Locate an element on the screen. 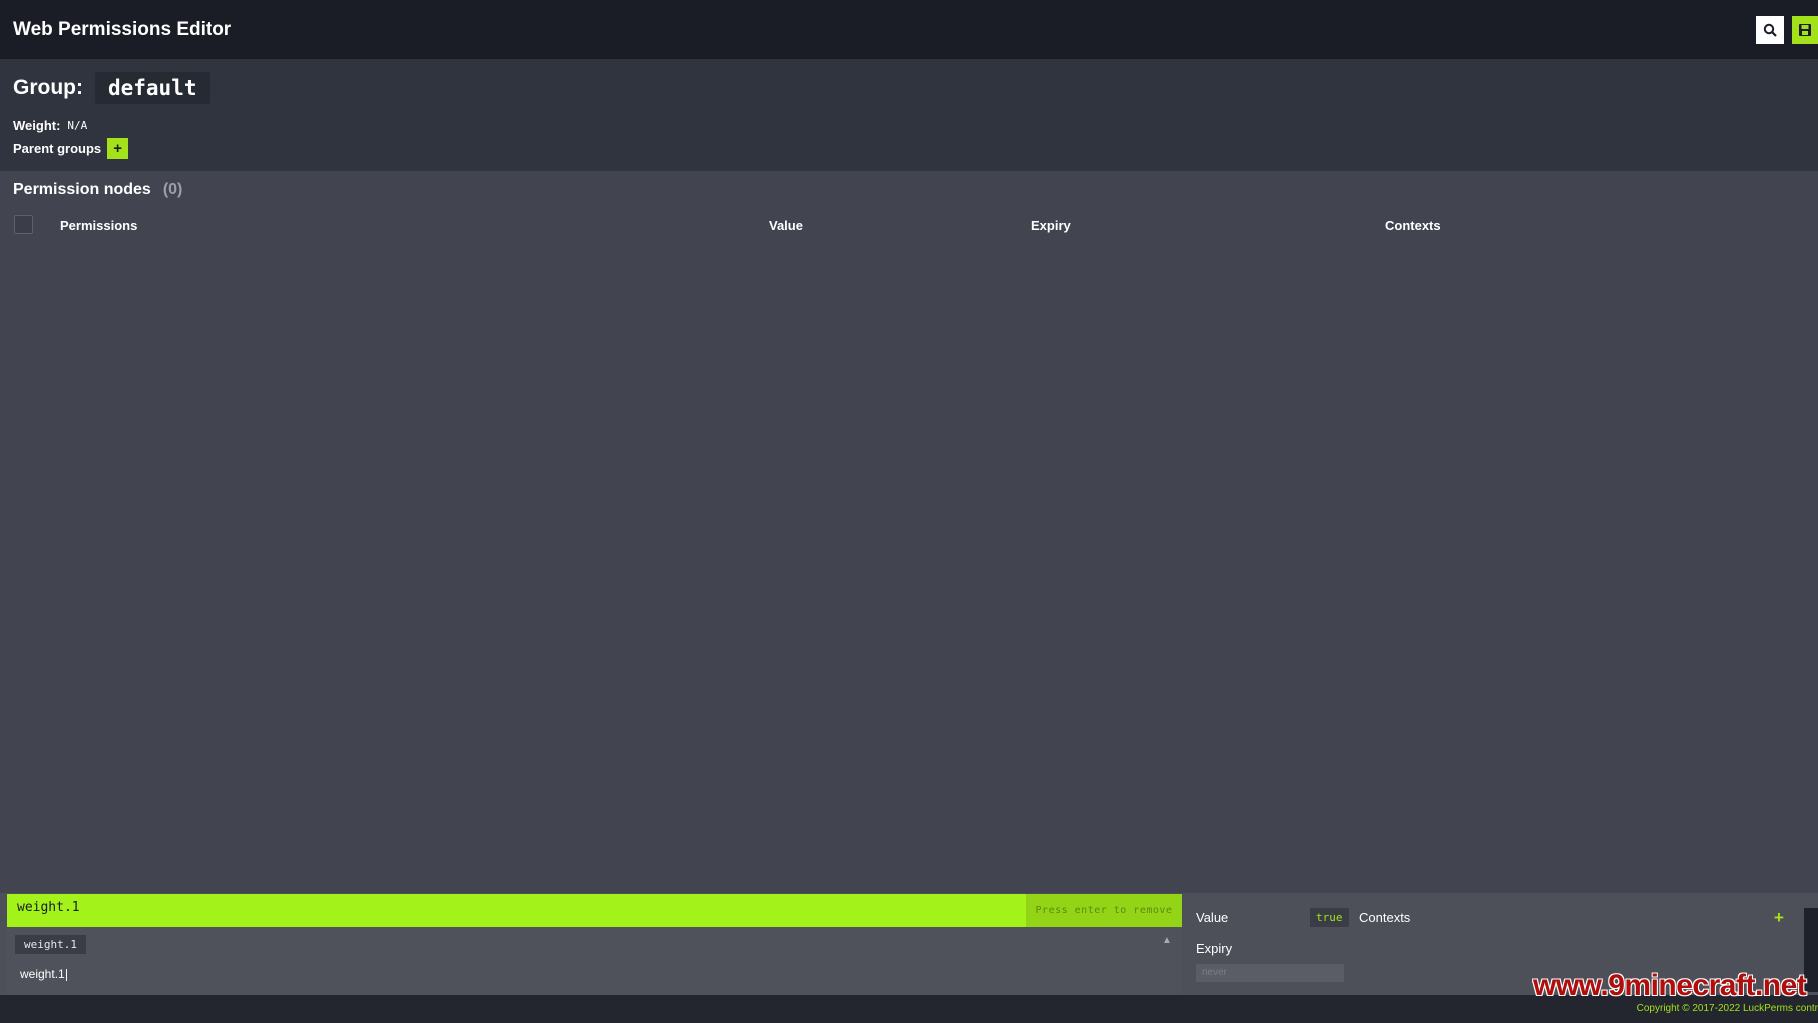 The width and height of the screenshot is (1818, 1023). add-parent-group-button: + is located at coordinates (118, 148).